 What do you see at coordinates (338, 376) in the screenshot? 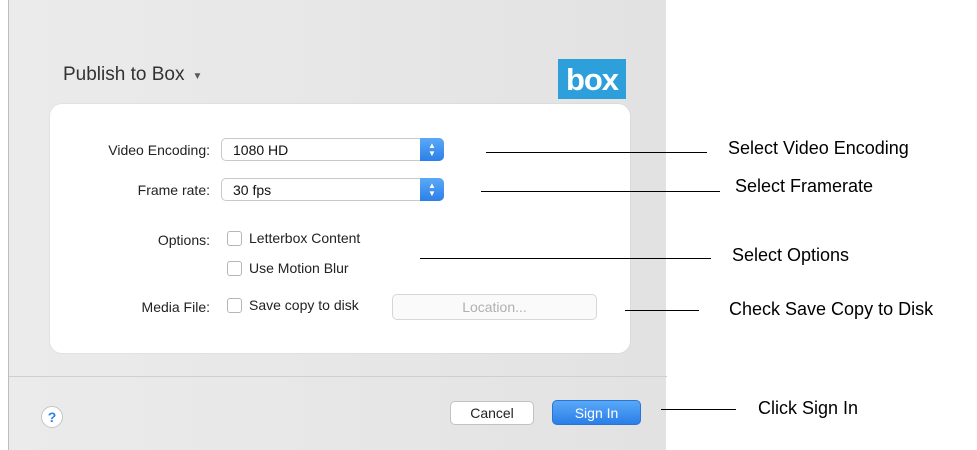
I see `footer-divider` at bounding box center [338, 376].